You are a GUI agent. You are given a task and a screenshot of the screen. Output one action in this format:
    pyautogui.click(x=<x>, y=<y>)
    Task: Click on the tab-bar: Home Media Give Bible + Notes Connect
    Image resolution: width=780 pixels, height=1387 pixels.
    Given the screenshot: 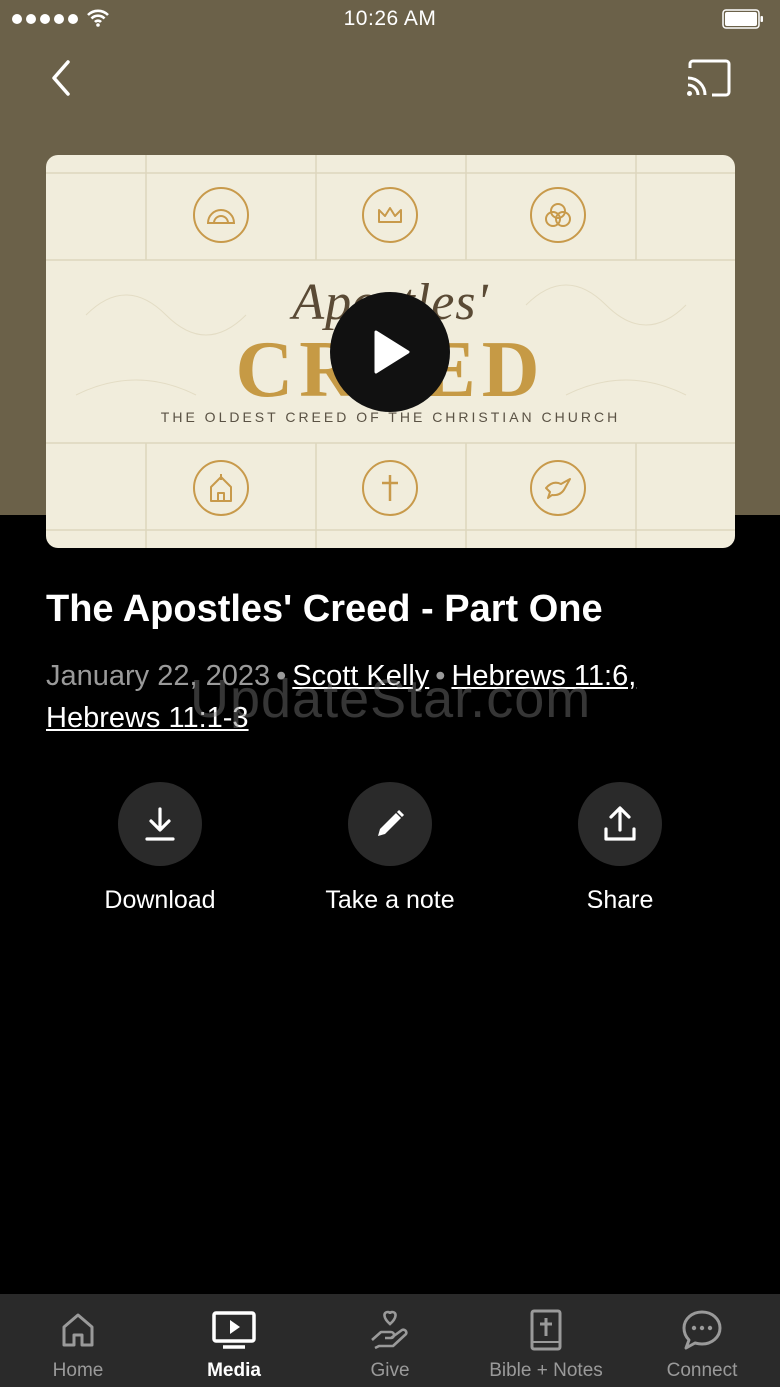 What is the action you would take?
    pyautogui.click(x=390, y=1340)
    